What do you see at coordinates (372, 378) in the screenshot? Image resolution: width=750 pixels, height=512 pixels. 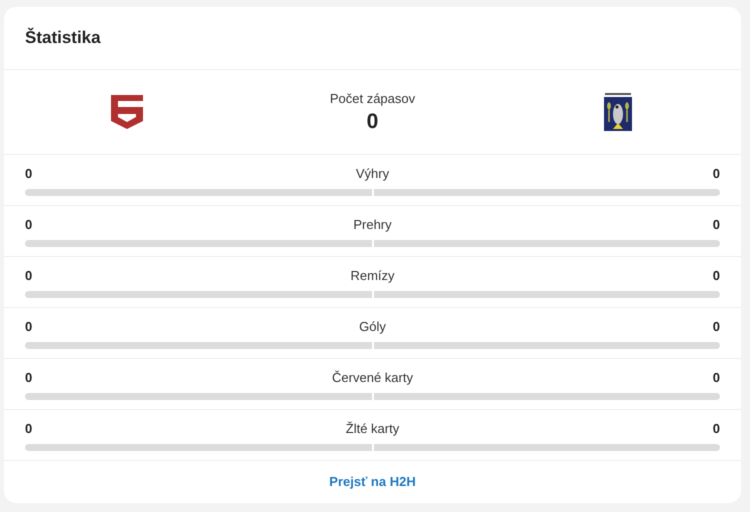 I see `stat-label: Červené karty` at bounding box center [372, 378].